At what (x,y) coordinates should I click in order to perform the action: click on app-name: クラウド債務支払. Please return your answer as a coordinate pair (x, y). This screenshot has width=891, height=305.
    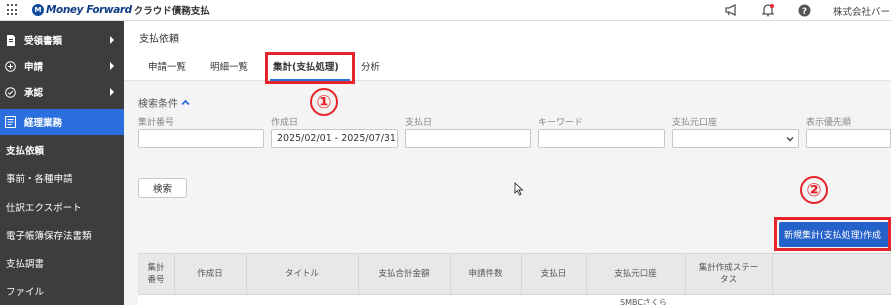
    Looking at the image, I should click on (171, 11).